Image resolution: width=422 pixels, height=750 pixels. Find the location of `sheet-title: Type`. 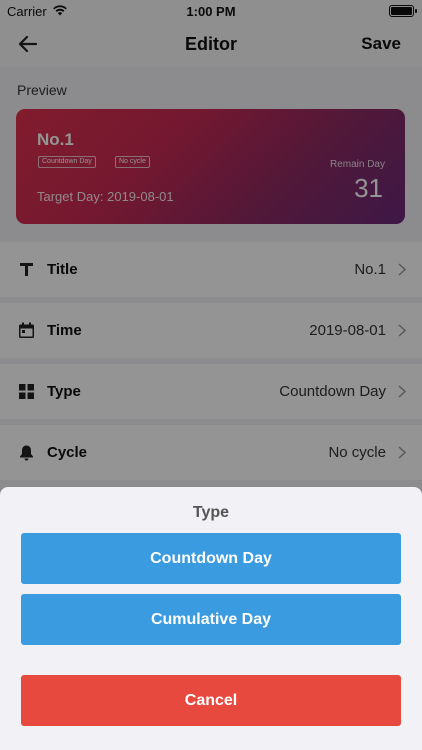

sheet-title: Type is located at coordinates (211, 512).